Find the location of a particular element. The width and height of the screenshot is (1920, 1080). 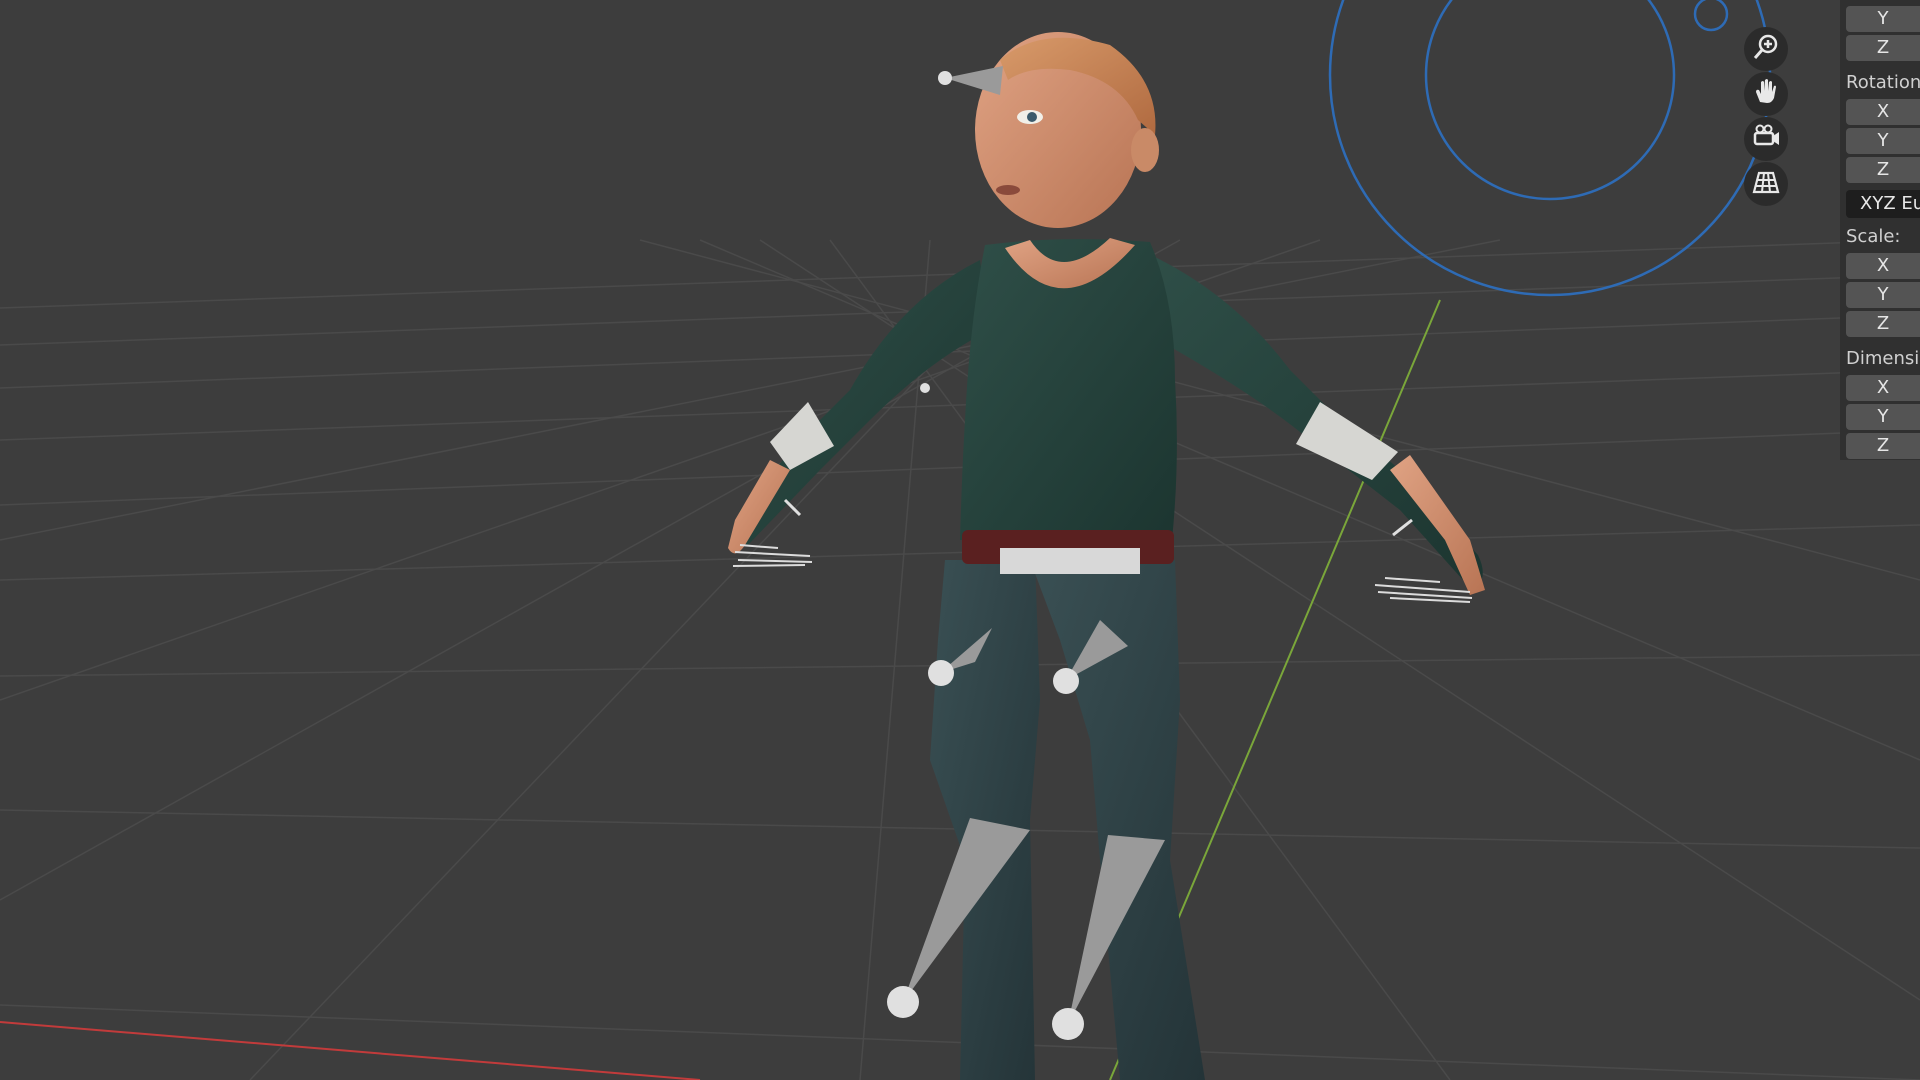

rotation-z-label: Z is located at coordinates (1883, 169).